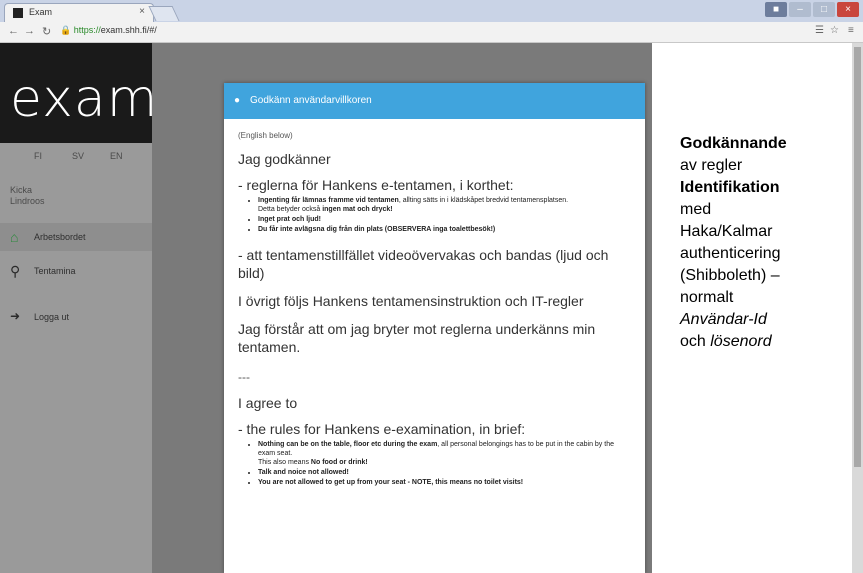 The image size is (863, 573). What do you see at coordinates (290, 209) in the screenshot?
I see `rule-text: Detta betyder också` at bounding box center [290, 209].